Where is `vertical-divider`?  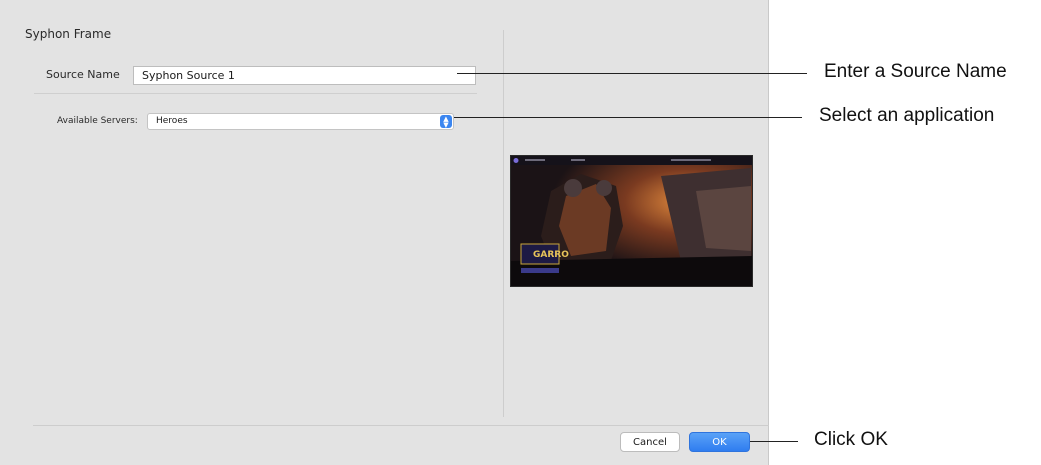
vertical-divider is located at coordinates (503, 223).